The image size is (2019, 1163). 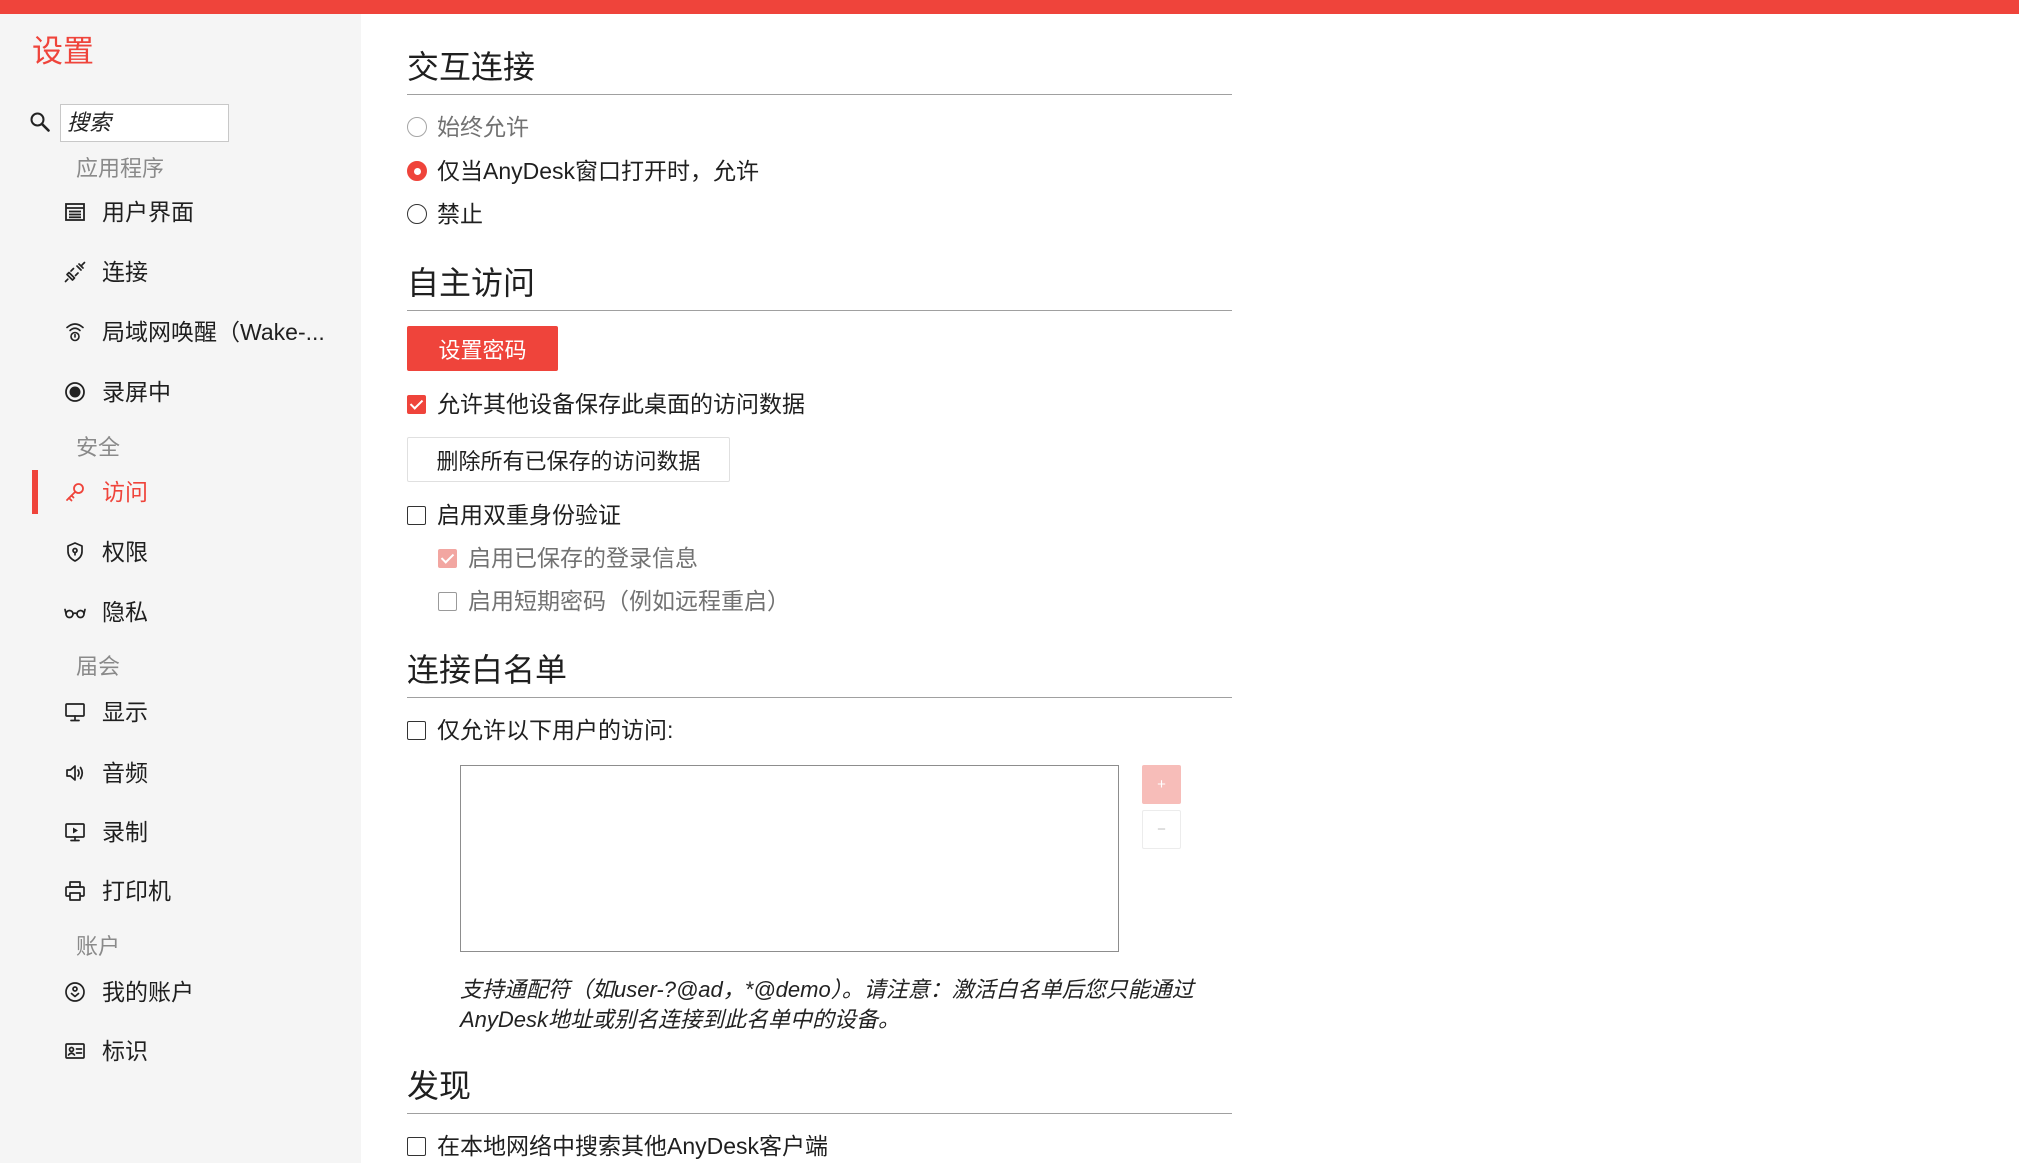 What do you see at coordinates (125, 272) in the screenshot?
I see `sidebar-item-label: 连接` at bounding box center [125, 272].